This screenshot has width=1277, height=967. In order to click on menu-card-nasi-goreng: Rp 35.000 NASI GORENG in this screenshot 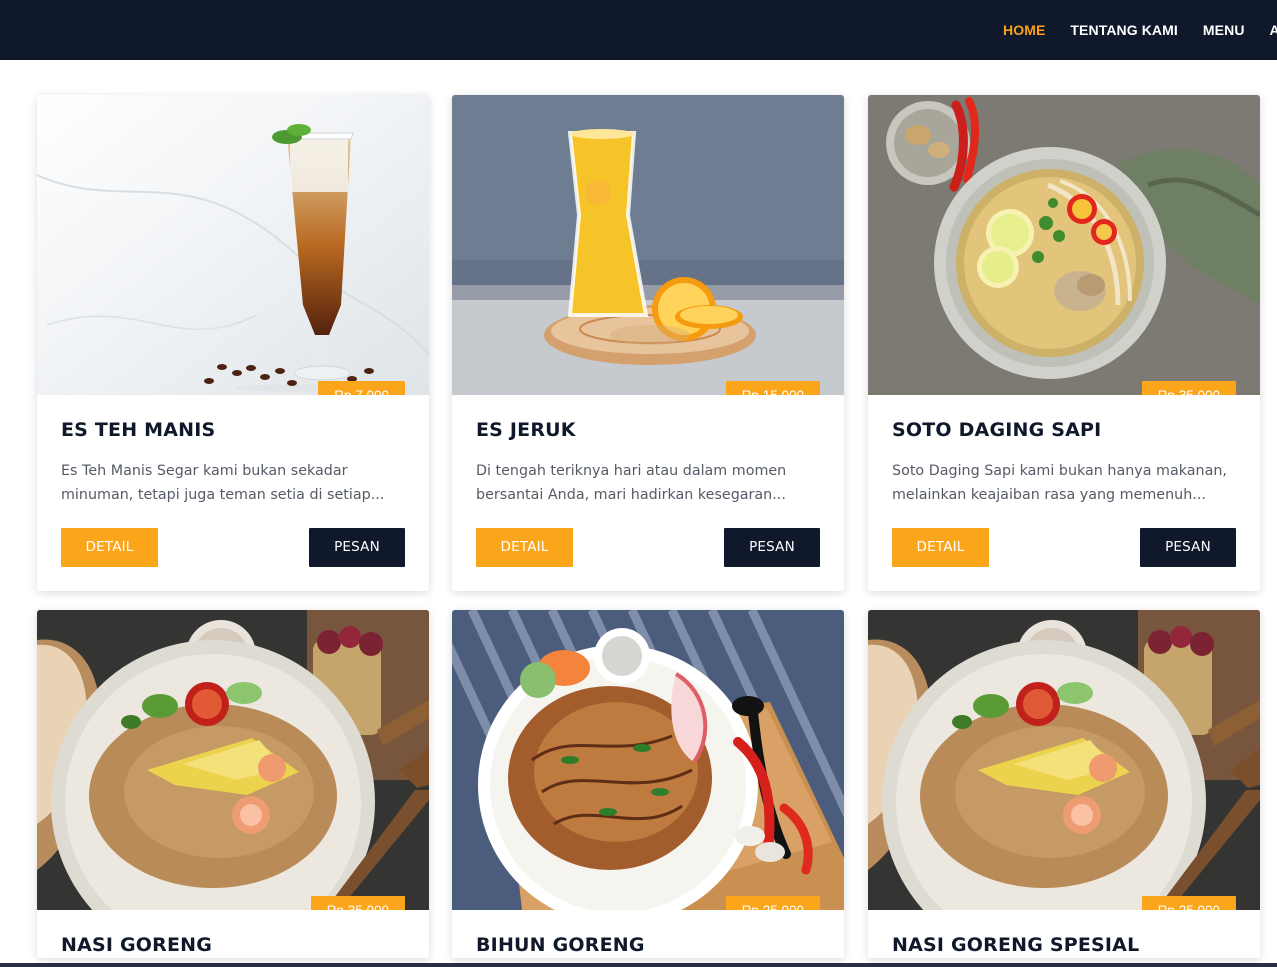, I will do `click(233, 784)`.